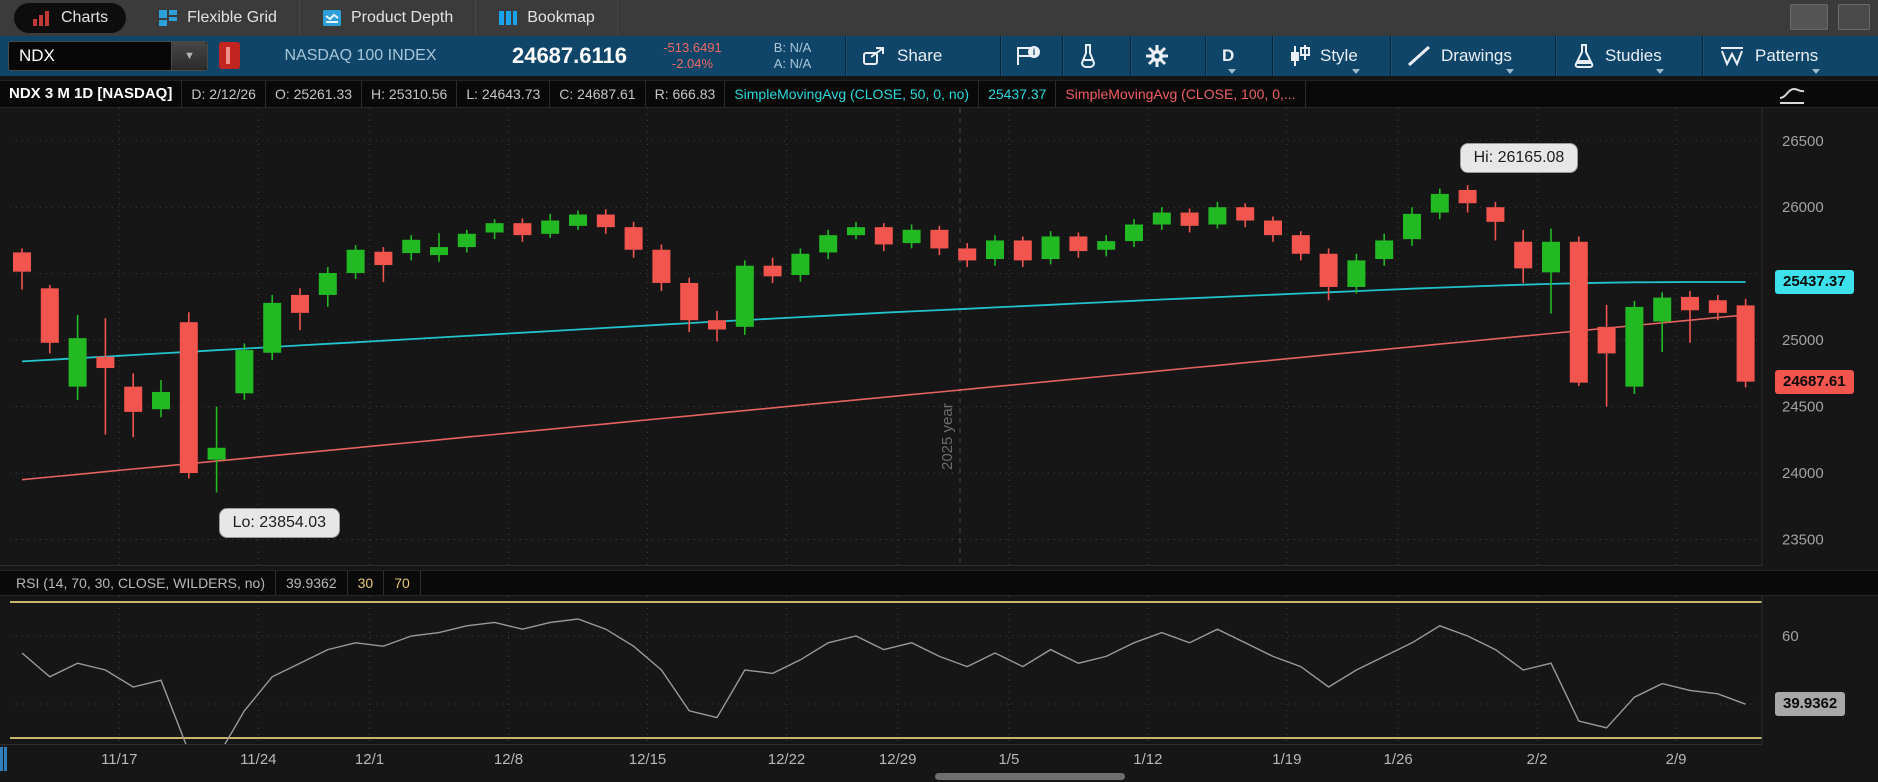 The height and width of the screenshot is (782, 1878). Describe the element at coordinates (360, 55) in the screenshot. I see `index-name: NASDAQ 100 INDEX` at that location.